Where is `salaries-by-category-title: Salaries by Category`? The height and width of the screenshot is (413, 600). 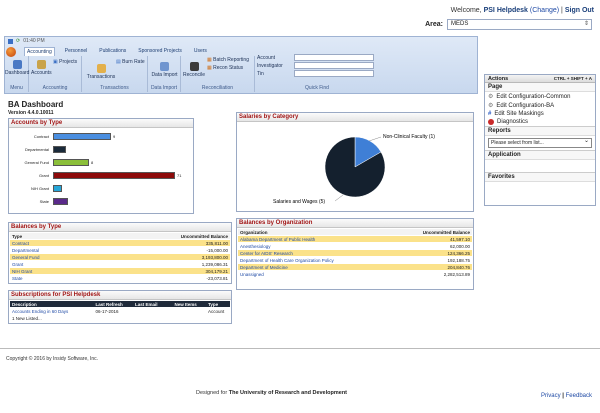
salaries-by-category-title: Salaries by Category is located at coordinates (355, 117).